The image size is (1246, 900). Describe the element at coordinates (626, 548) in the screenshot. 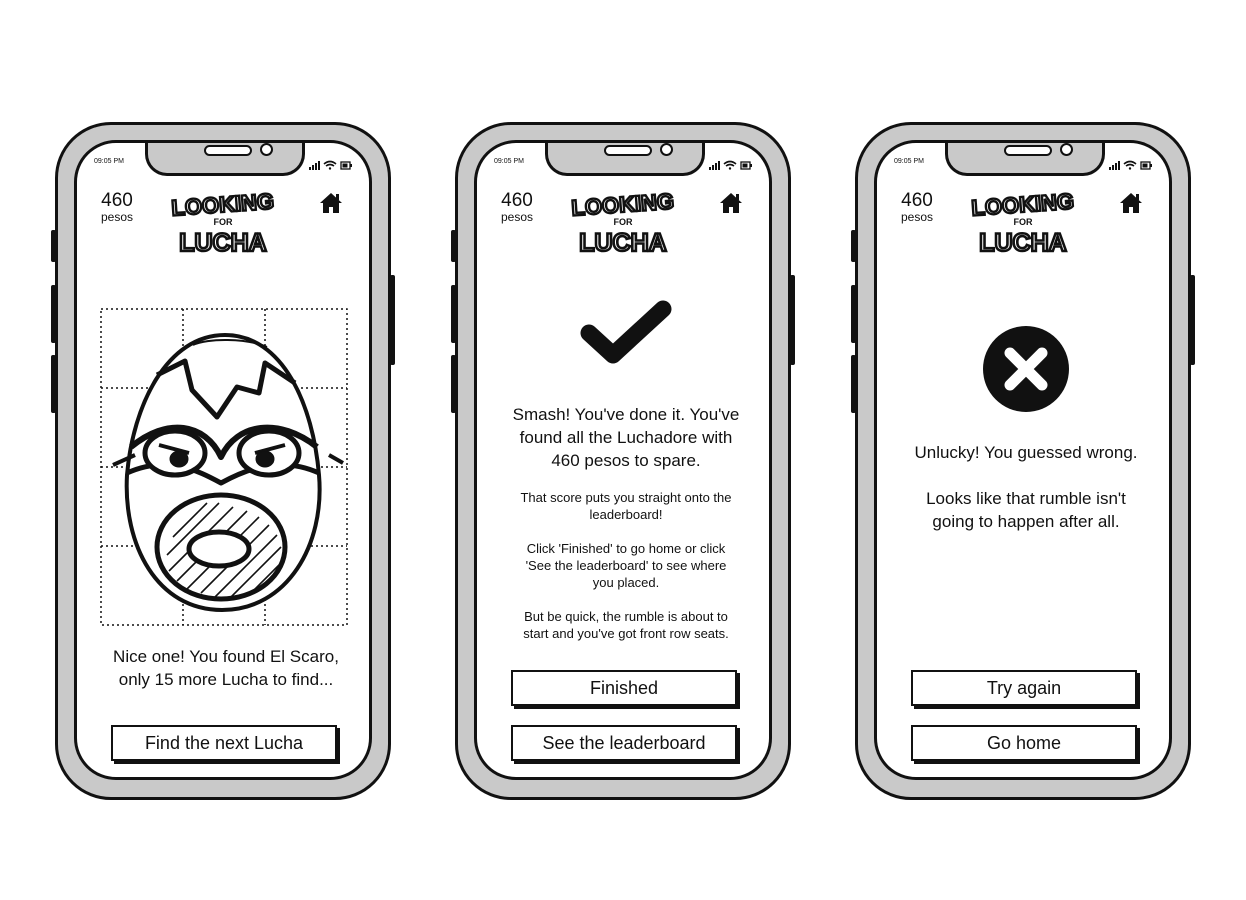

I see `success-instructions-line: Click 'Finished' to go home or click` at that location.